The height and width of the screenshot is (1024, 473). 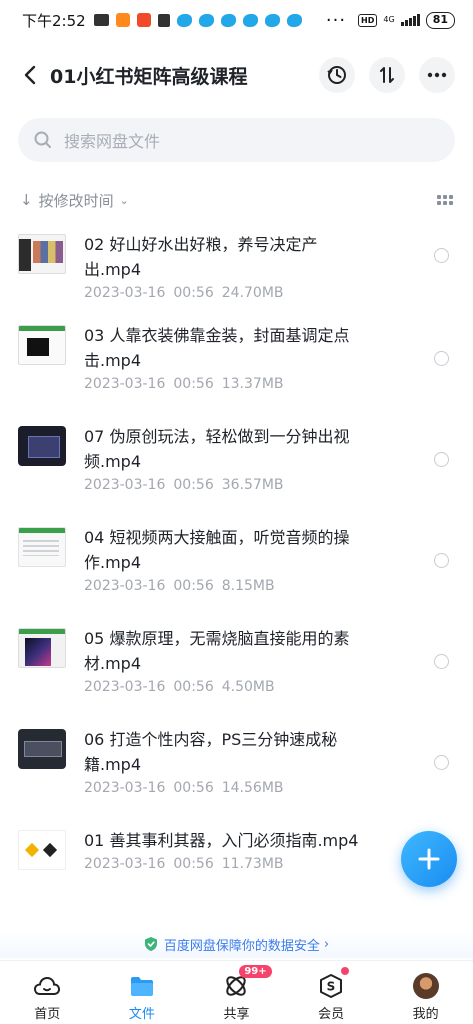 What do you see at coordinates (255, 971) in the screenshot?
I see `share-badge: 99+` at bounding box center [255, 971].